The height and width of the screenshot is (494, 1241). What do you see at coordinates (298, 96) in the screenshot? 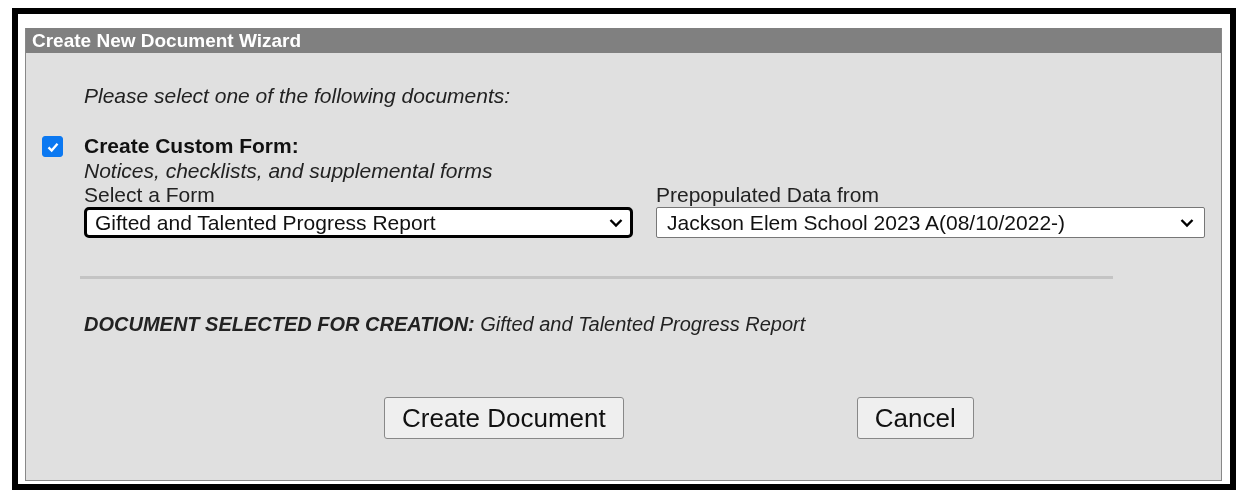
I see `instruction-text: Please select one of the following documents:` at bounding box center [298, 96].